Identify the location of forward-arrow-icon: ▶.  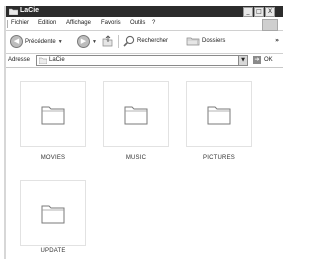
(83, 41).